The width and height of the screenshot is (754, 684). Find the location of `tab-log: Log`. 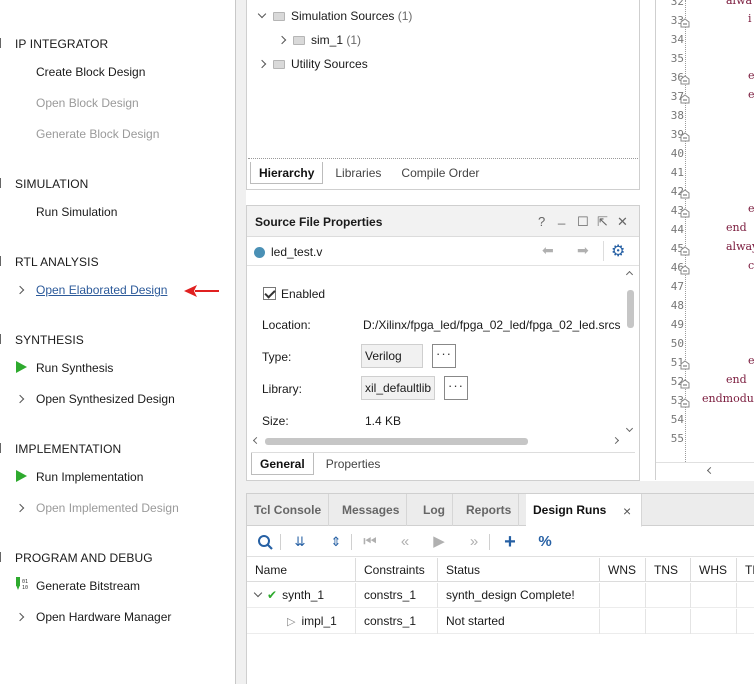

tab-log: Log is located at coordinates (434, 510).